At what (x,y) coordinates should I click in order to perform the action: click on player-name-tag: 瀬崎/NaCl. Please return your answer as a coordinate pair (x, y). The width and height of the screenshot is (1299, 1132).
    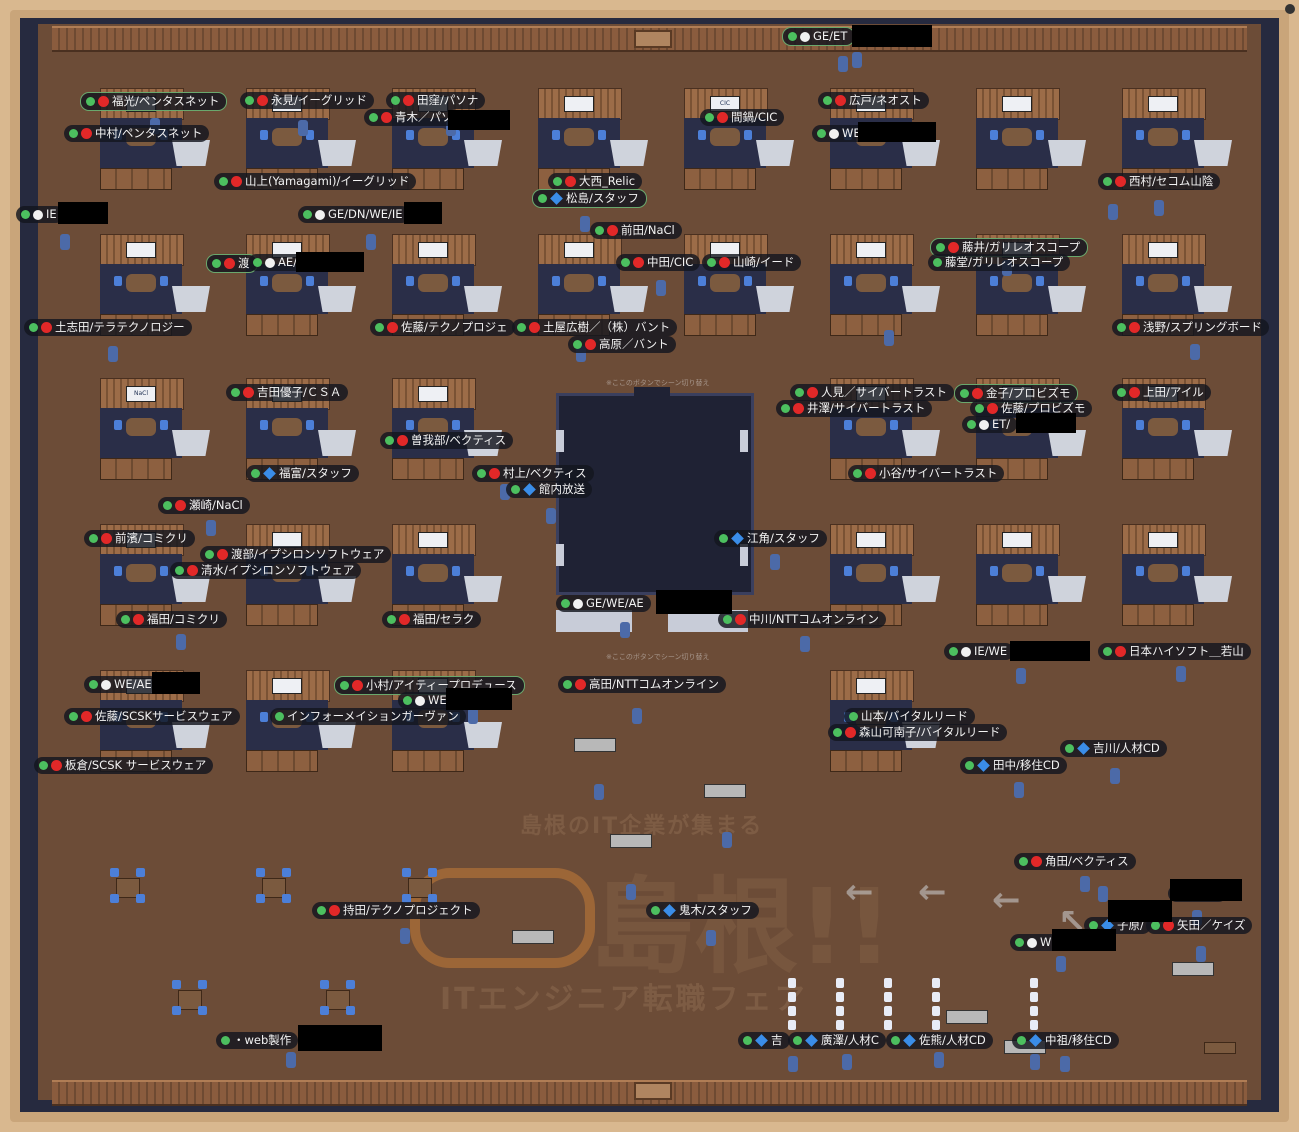
    Looking at the image, I should click on (204, 505).